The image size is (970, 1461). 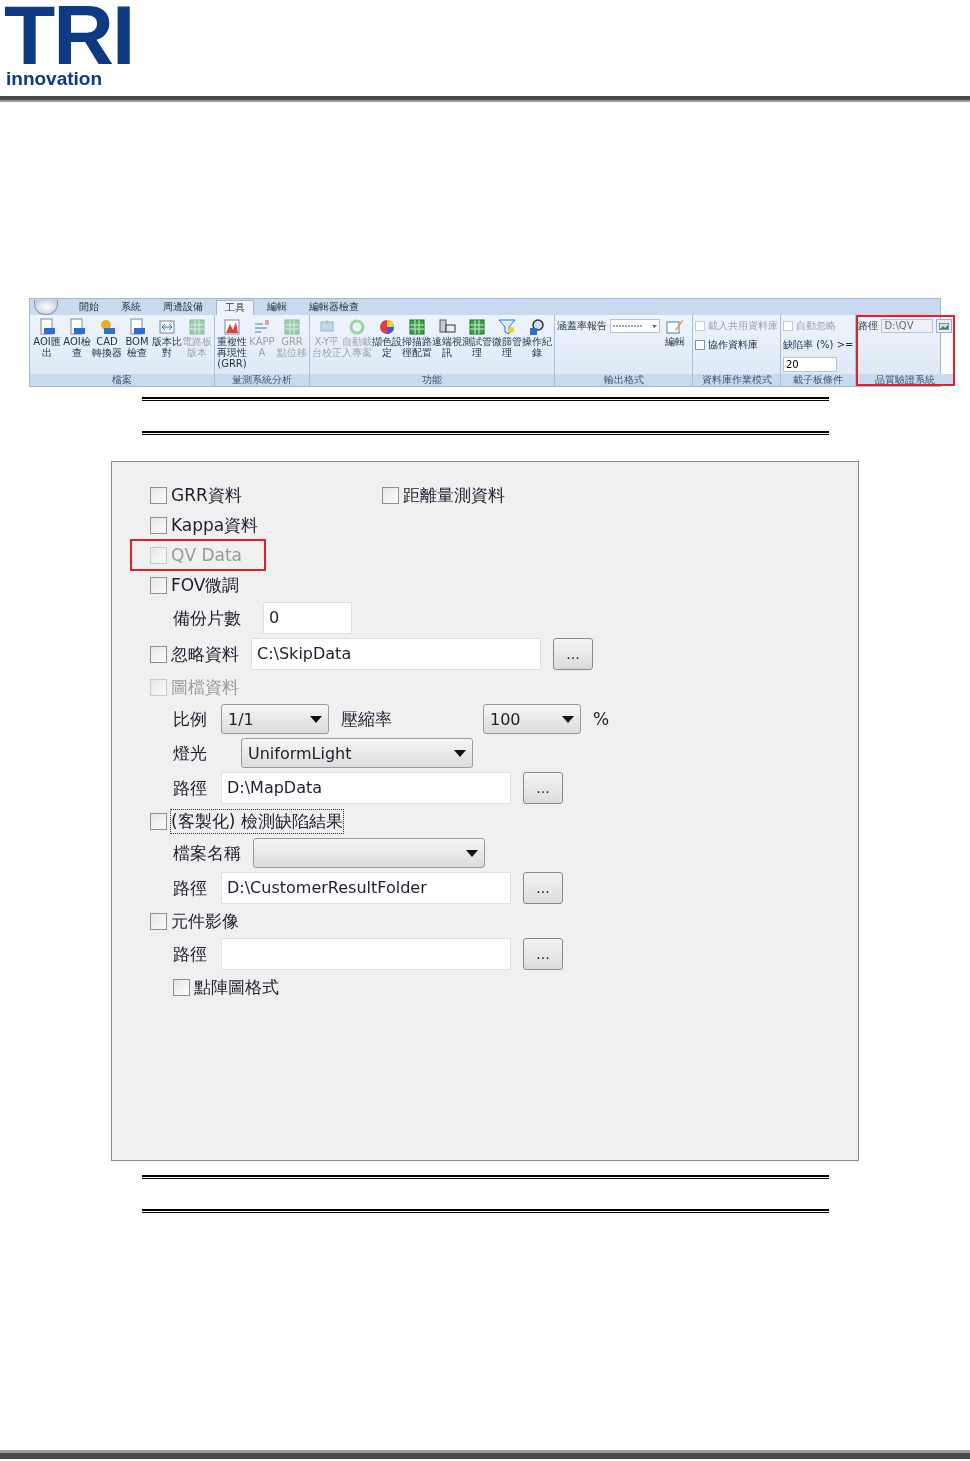 What do you see at coordinates (47, 338) in the screenshot?
I see `ribbon-button: AOI匯出` at bounding box center [47, 338].